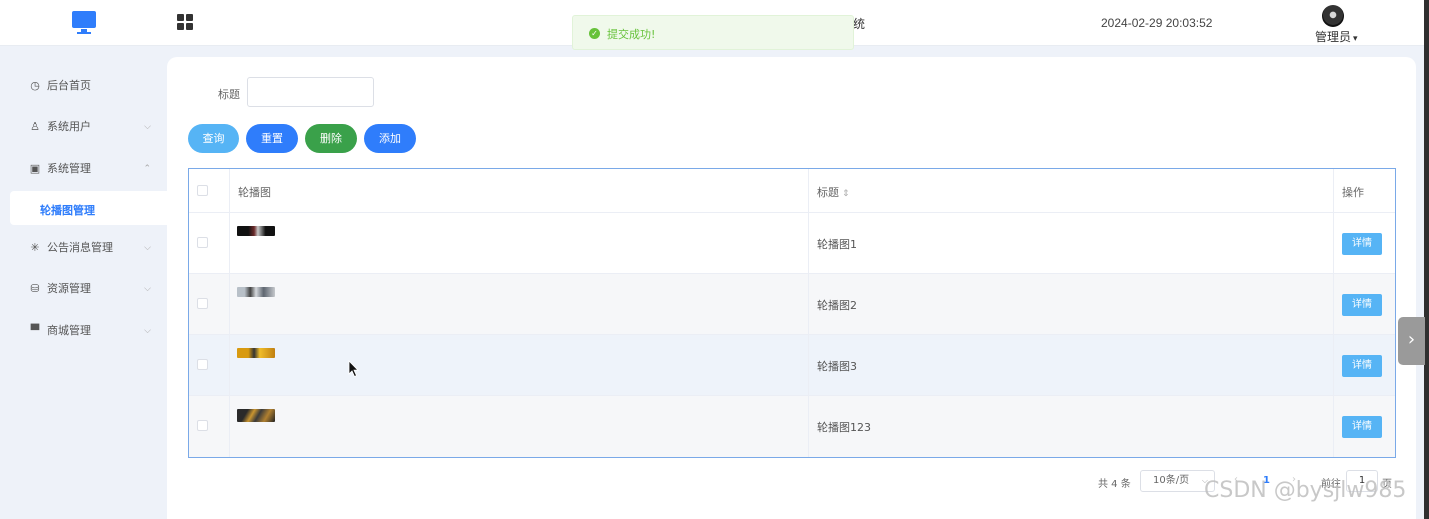 This screenshot has width=1429, height=519. Describe the element at coordinates (1071, 190) in the screenshot. I see `column-header-title-sortable: 标题 ⇕` at that location.